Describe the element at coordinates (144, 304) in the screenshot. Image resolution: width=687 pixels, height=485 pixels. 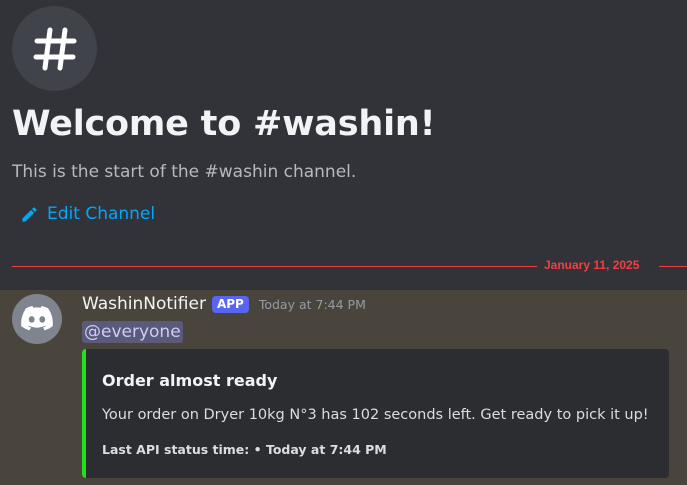
I see `username: WashinNotifier` at that location.